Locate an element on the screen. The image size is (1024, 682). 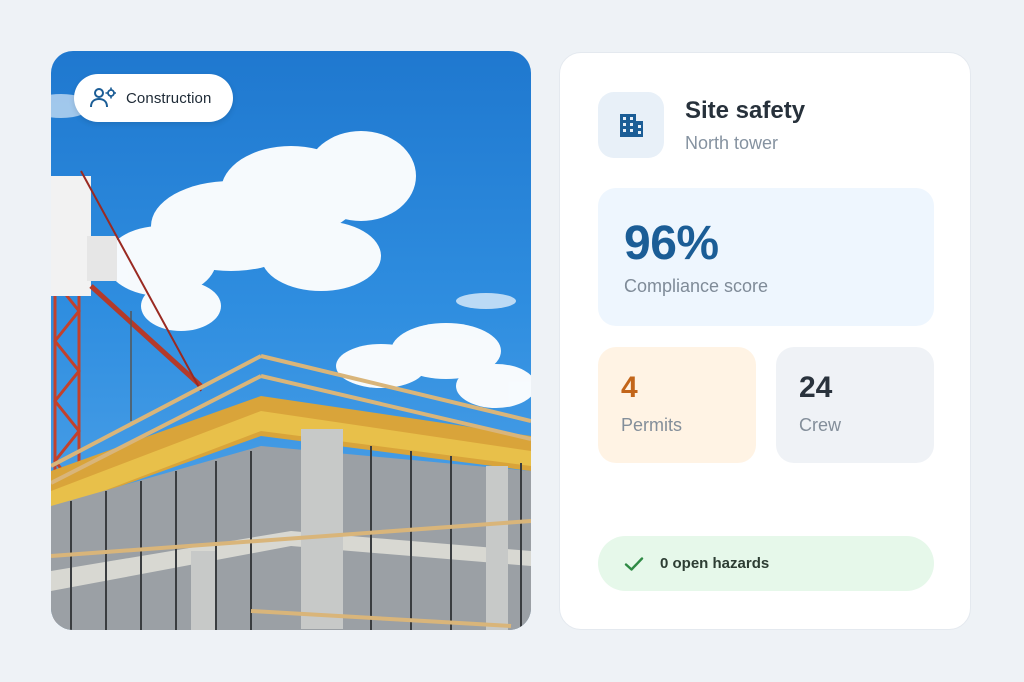
category-chip: Construction is located at coordinates (154, 98).